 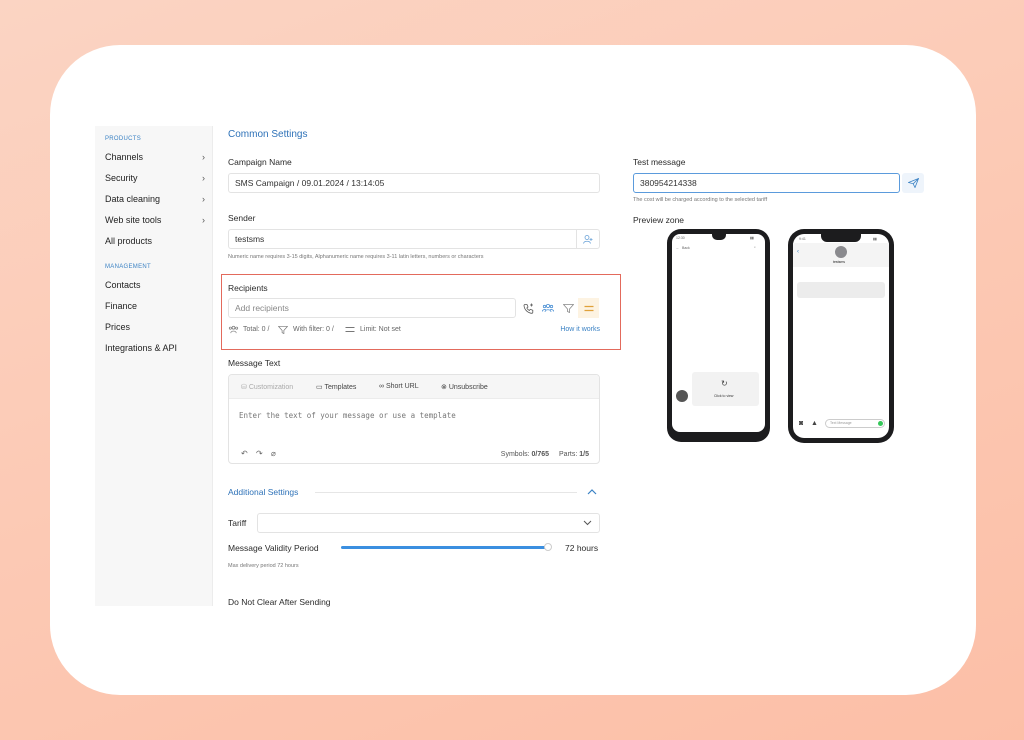 I want to click on contact-avatar, so click(x=841, y=252).